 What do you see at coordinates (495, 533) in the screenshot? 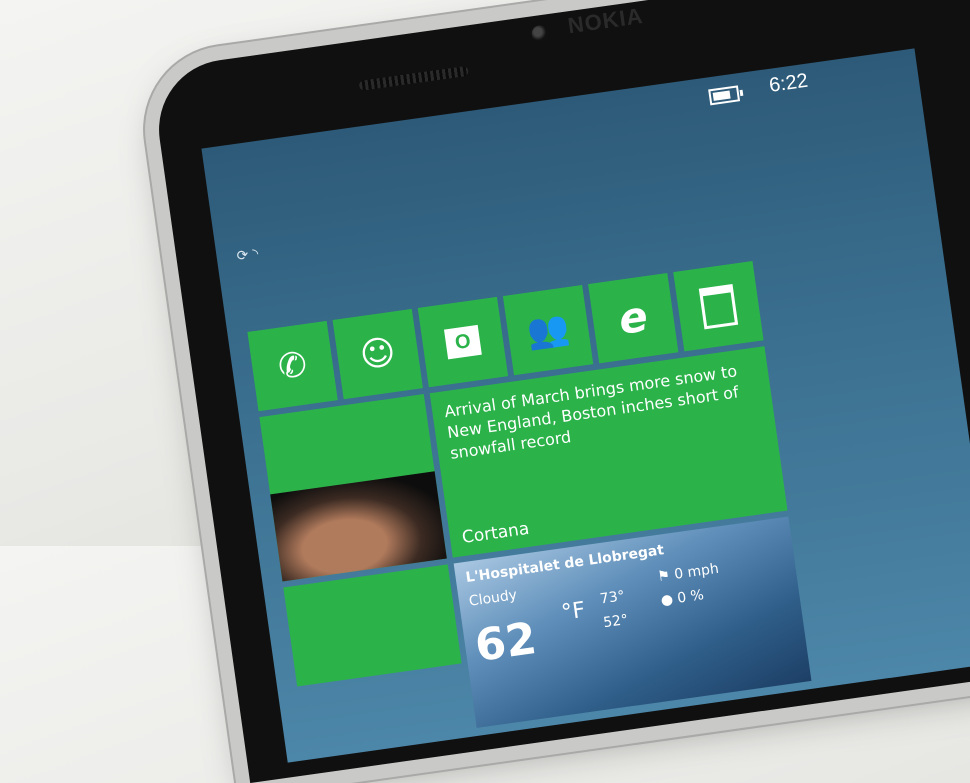
I see `cortana-label: Cortana` at bounding box center [495, 533].